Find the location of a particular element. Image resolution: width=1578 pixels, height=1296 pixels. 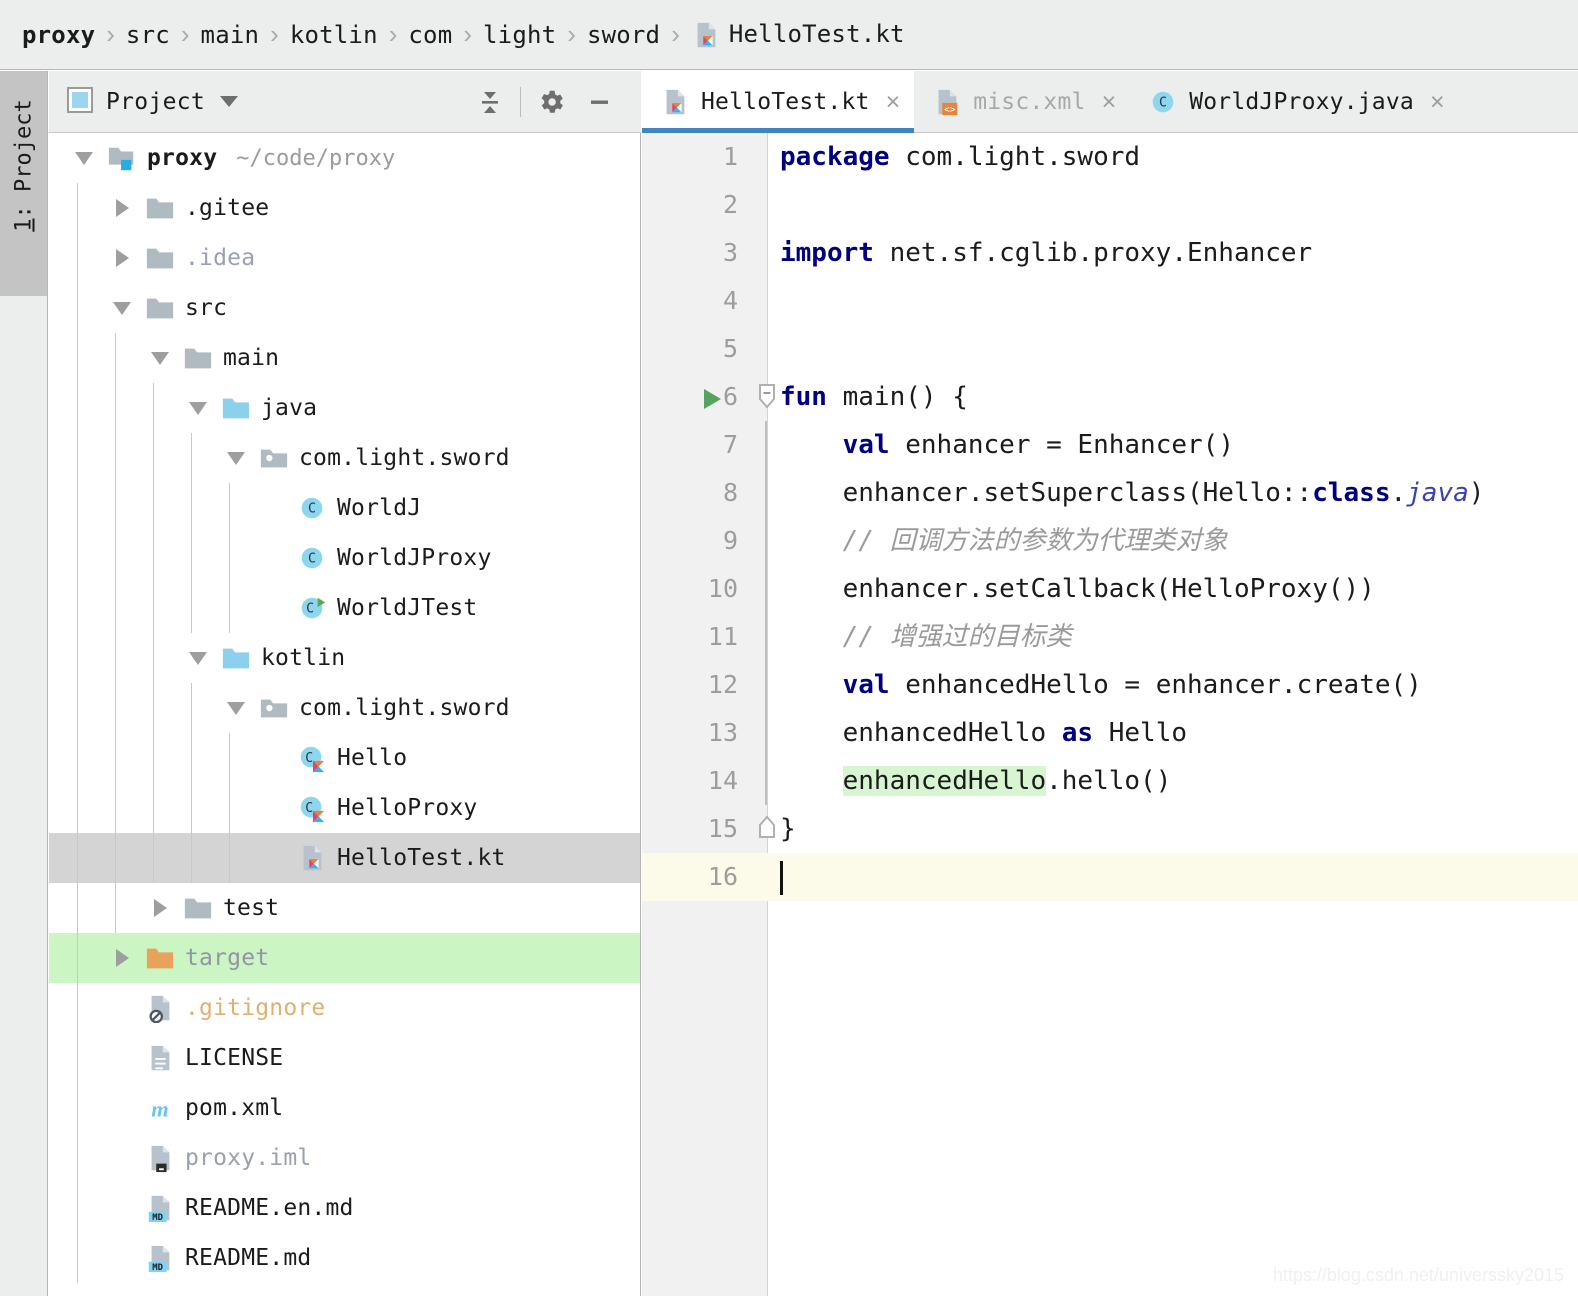

breadcrumb-item-main: main is located at coordinates (230, 35).